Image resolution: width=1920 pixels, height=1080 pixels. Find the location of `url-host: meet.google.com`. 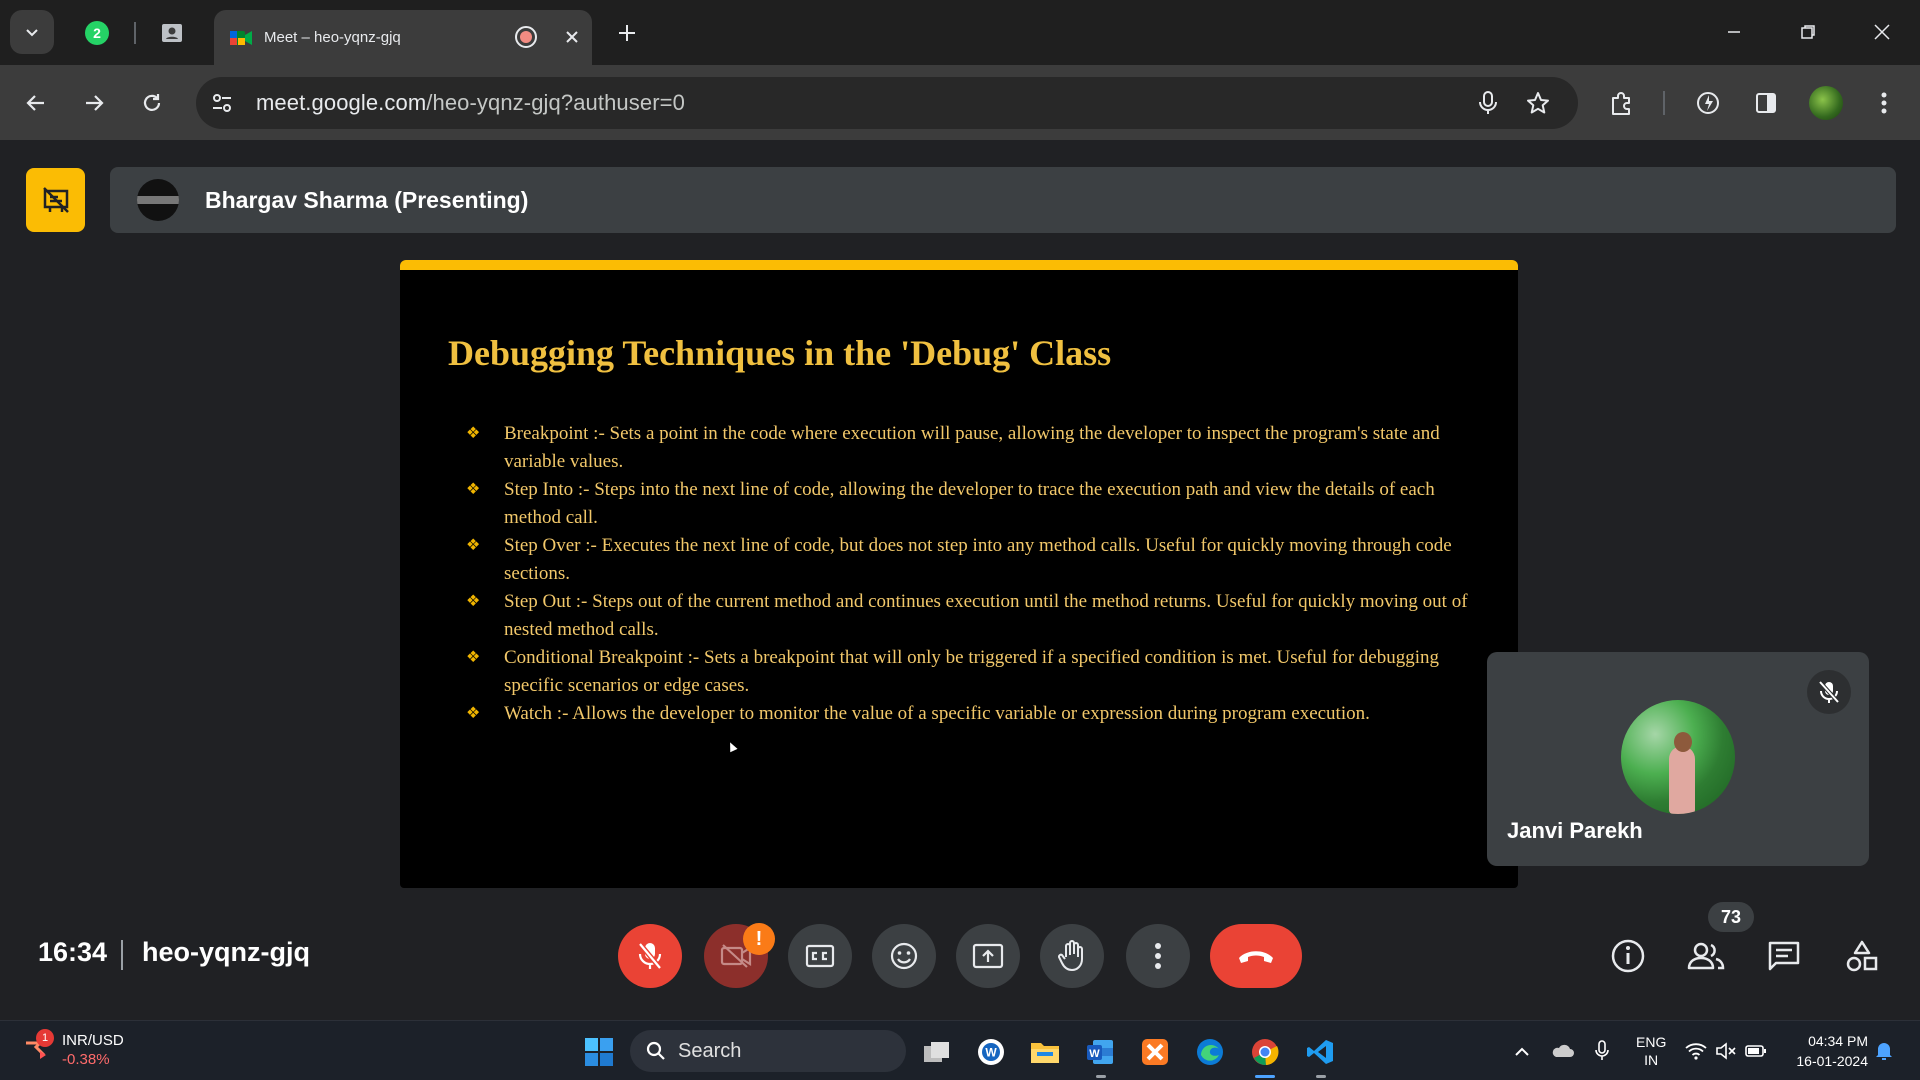

url-host: meet.google.com is located at coordinates (341, 102).